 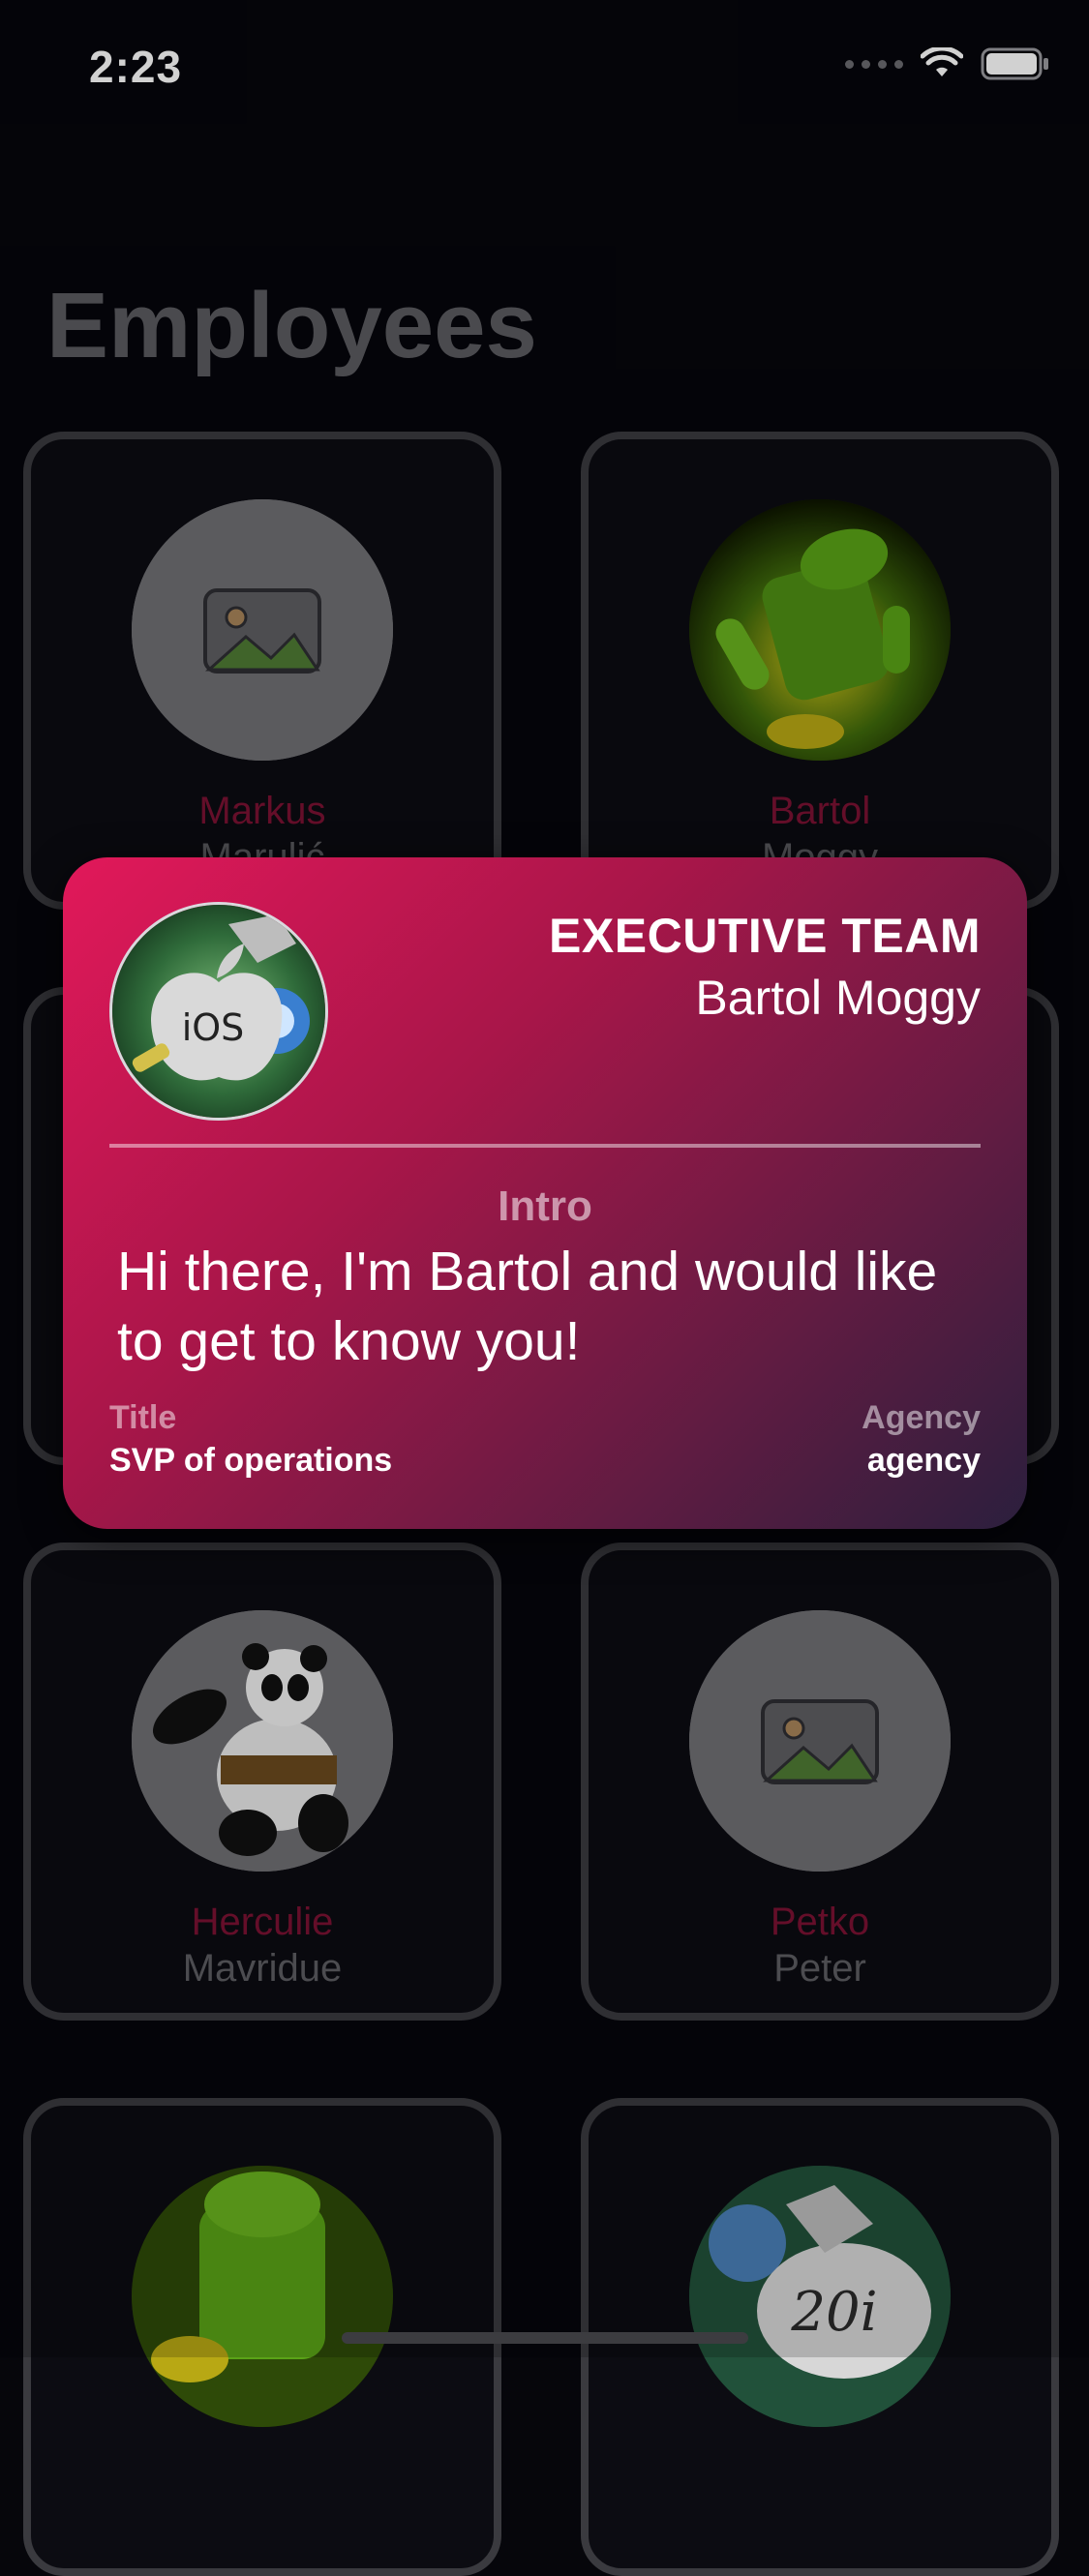 I want to click on employee-card: Markus Marulić, so click(x=262, y=671).